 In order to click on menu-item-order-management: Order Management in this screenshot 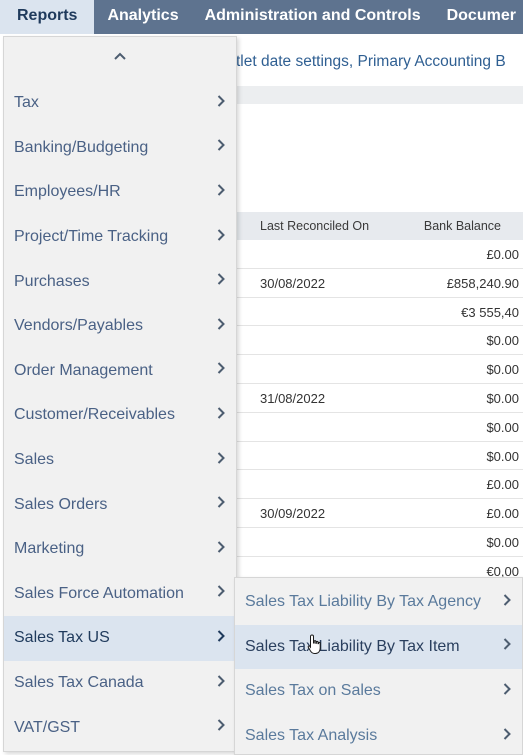, I will do `click(120, 371)`.